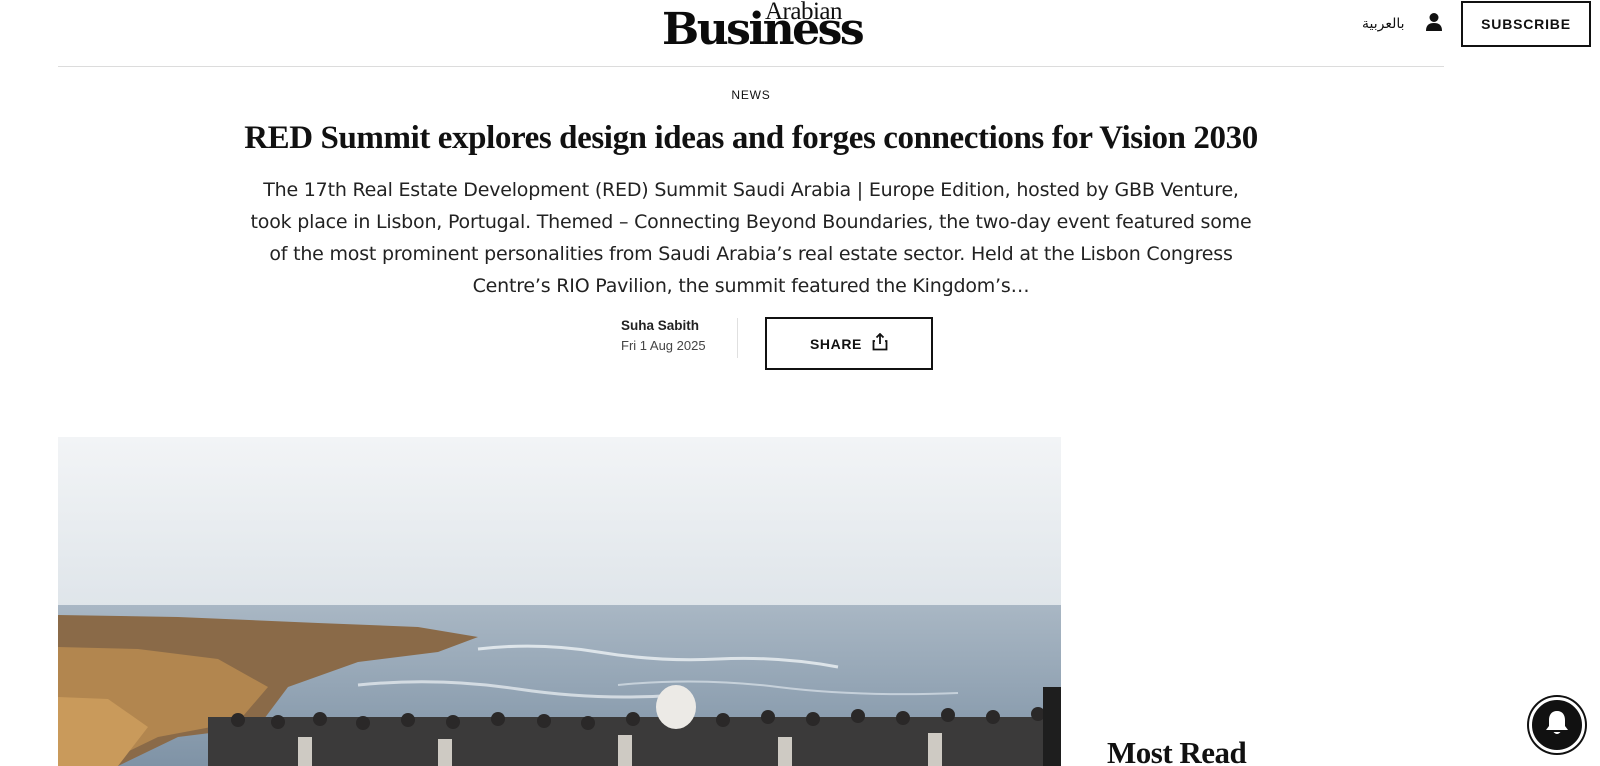 This screenshot has height=766, width=1600. I want to click on user-icon, so click(1434, 22).